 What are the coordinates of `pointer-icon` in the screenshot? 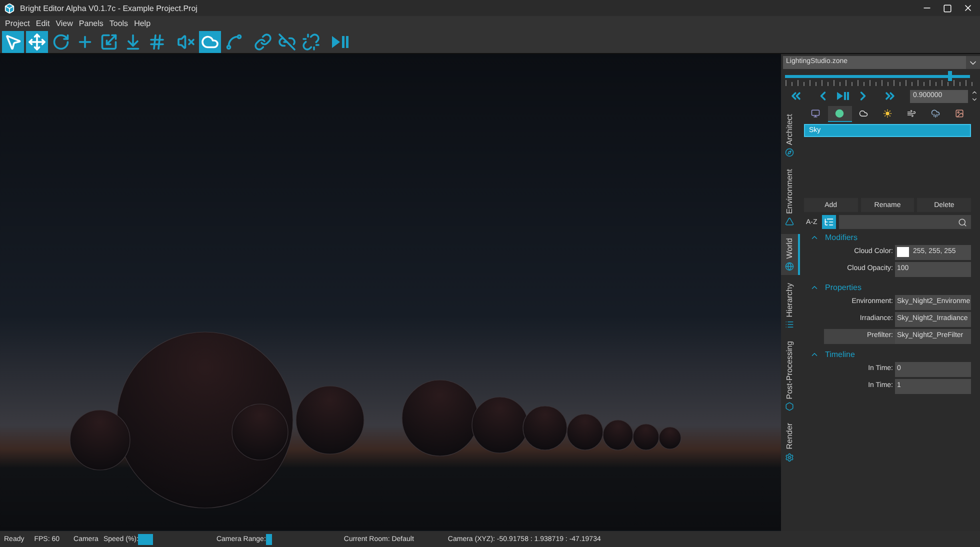 It's located at (13, 41).